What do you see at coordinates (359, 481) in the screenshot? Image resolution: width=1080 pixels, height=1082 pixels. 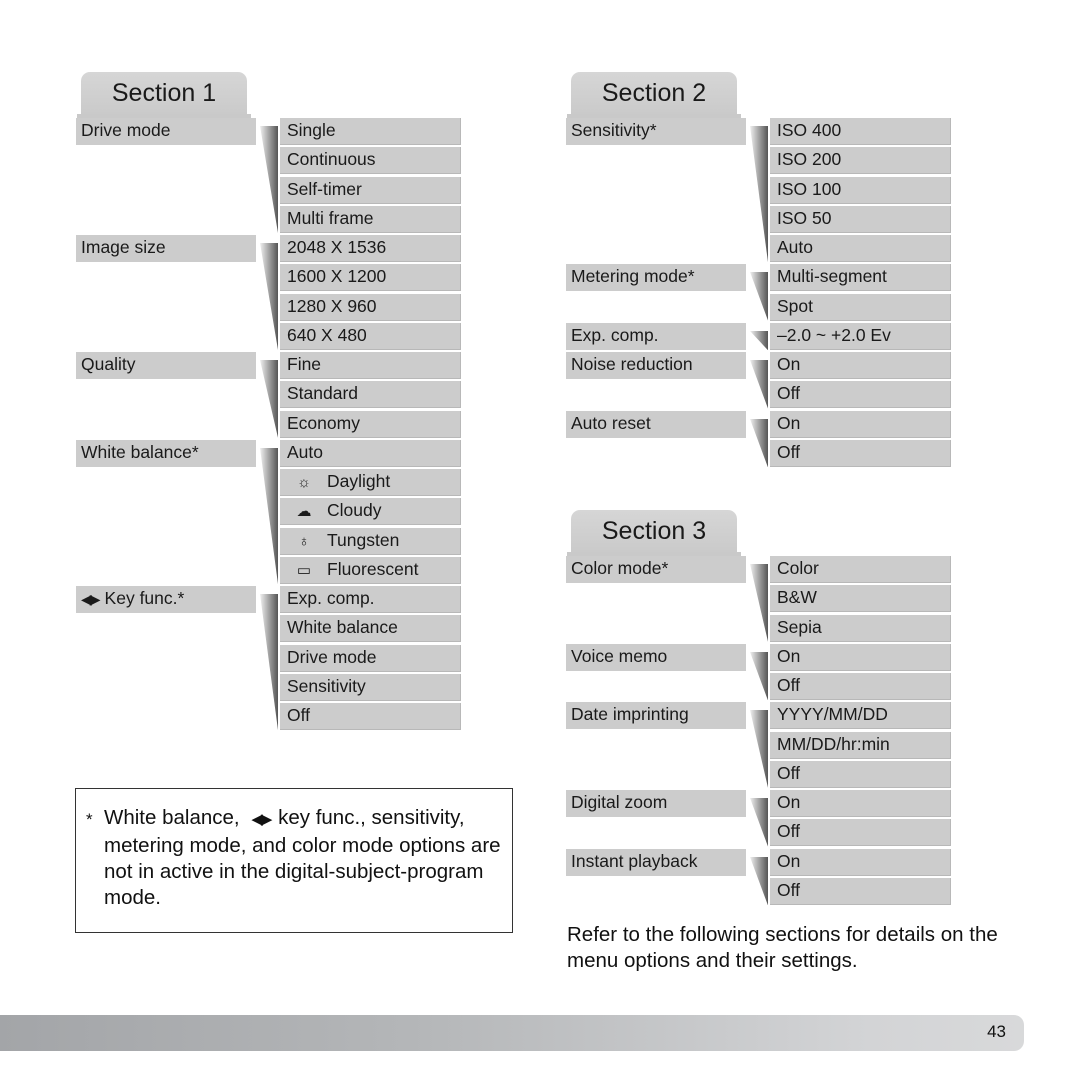 I see `menu-option-text: Daylight` at bounding box center [359, 481].